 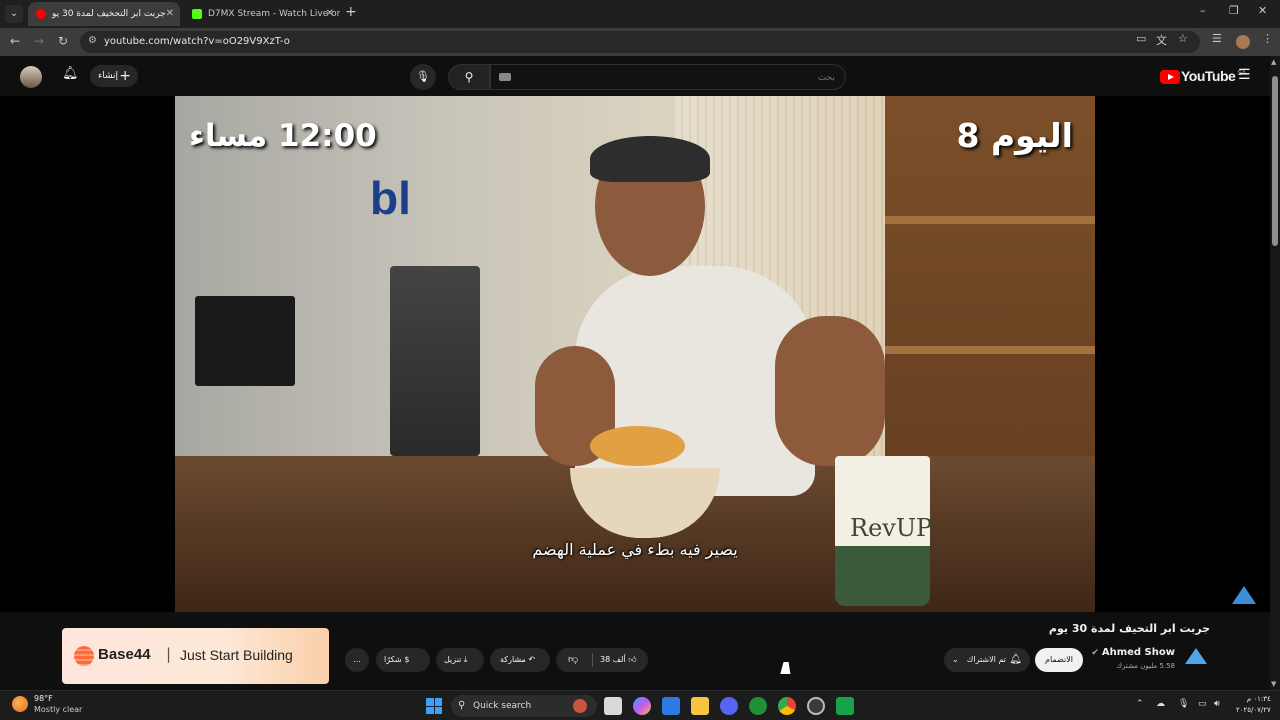 I want to click on video-title: جربت ابر التحيف لمدة 30 يوم, so click(x=1129, y=628).